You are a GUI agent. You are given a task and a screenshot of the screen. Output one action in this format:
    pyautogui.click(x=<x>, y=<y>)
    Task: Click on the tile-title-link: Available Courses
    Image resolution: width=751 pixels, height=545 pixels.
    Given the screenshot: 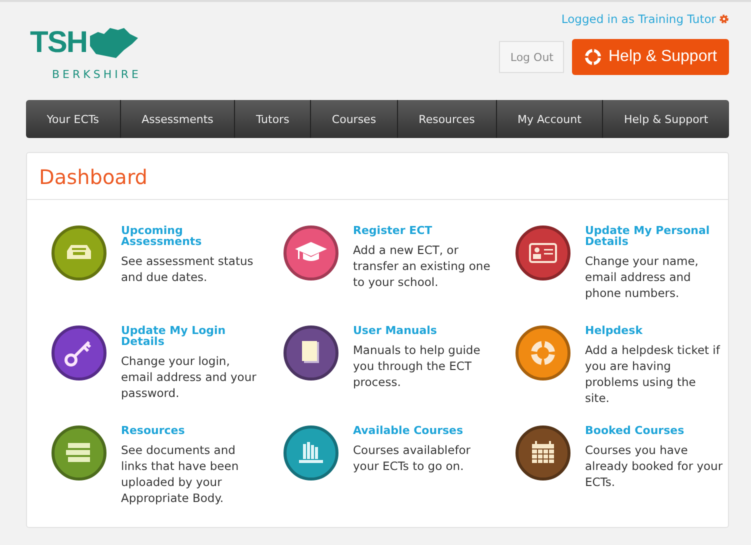 What is the action you would take?
    pyautogui.click(x=422, y=430)
    